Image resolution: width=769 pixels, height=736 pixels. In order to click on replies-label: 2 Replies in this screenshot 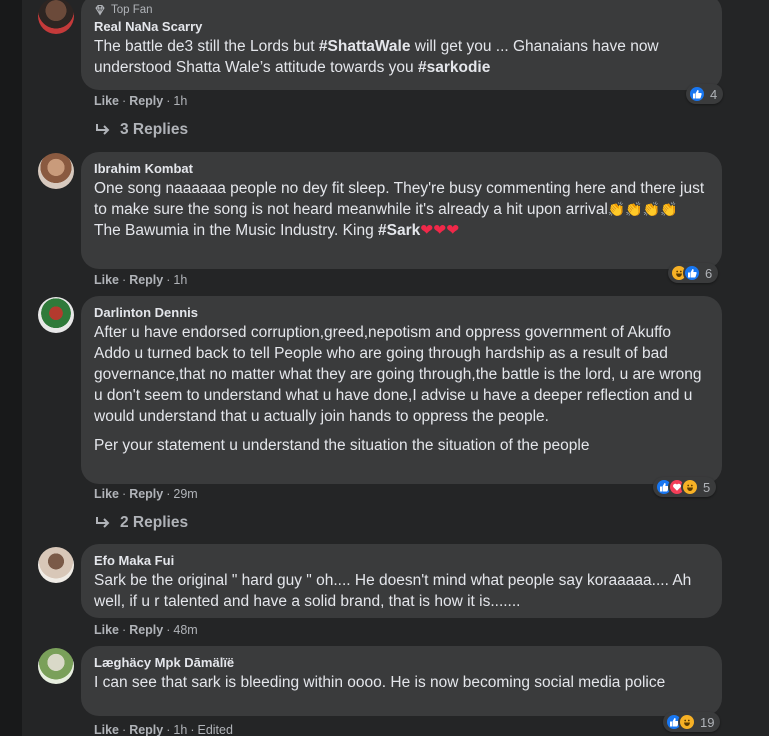, I will do `click(154, 522)`.